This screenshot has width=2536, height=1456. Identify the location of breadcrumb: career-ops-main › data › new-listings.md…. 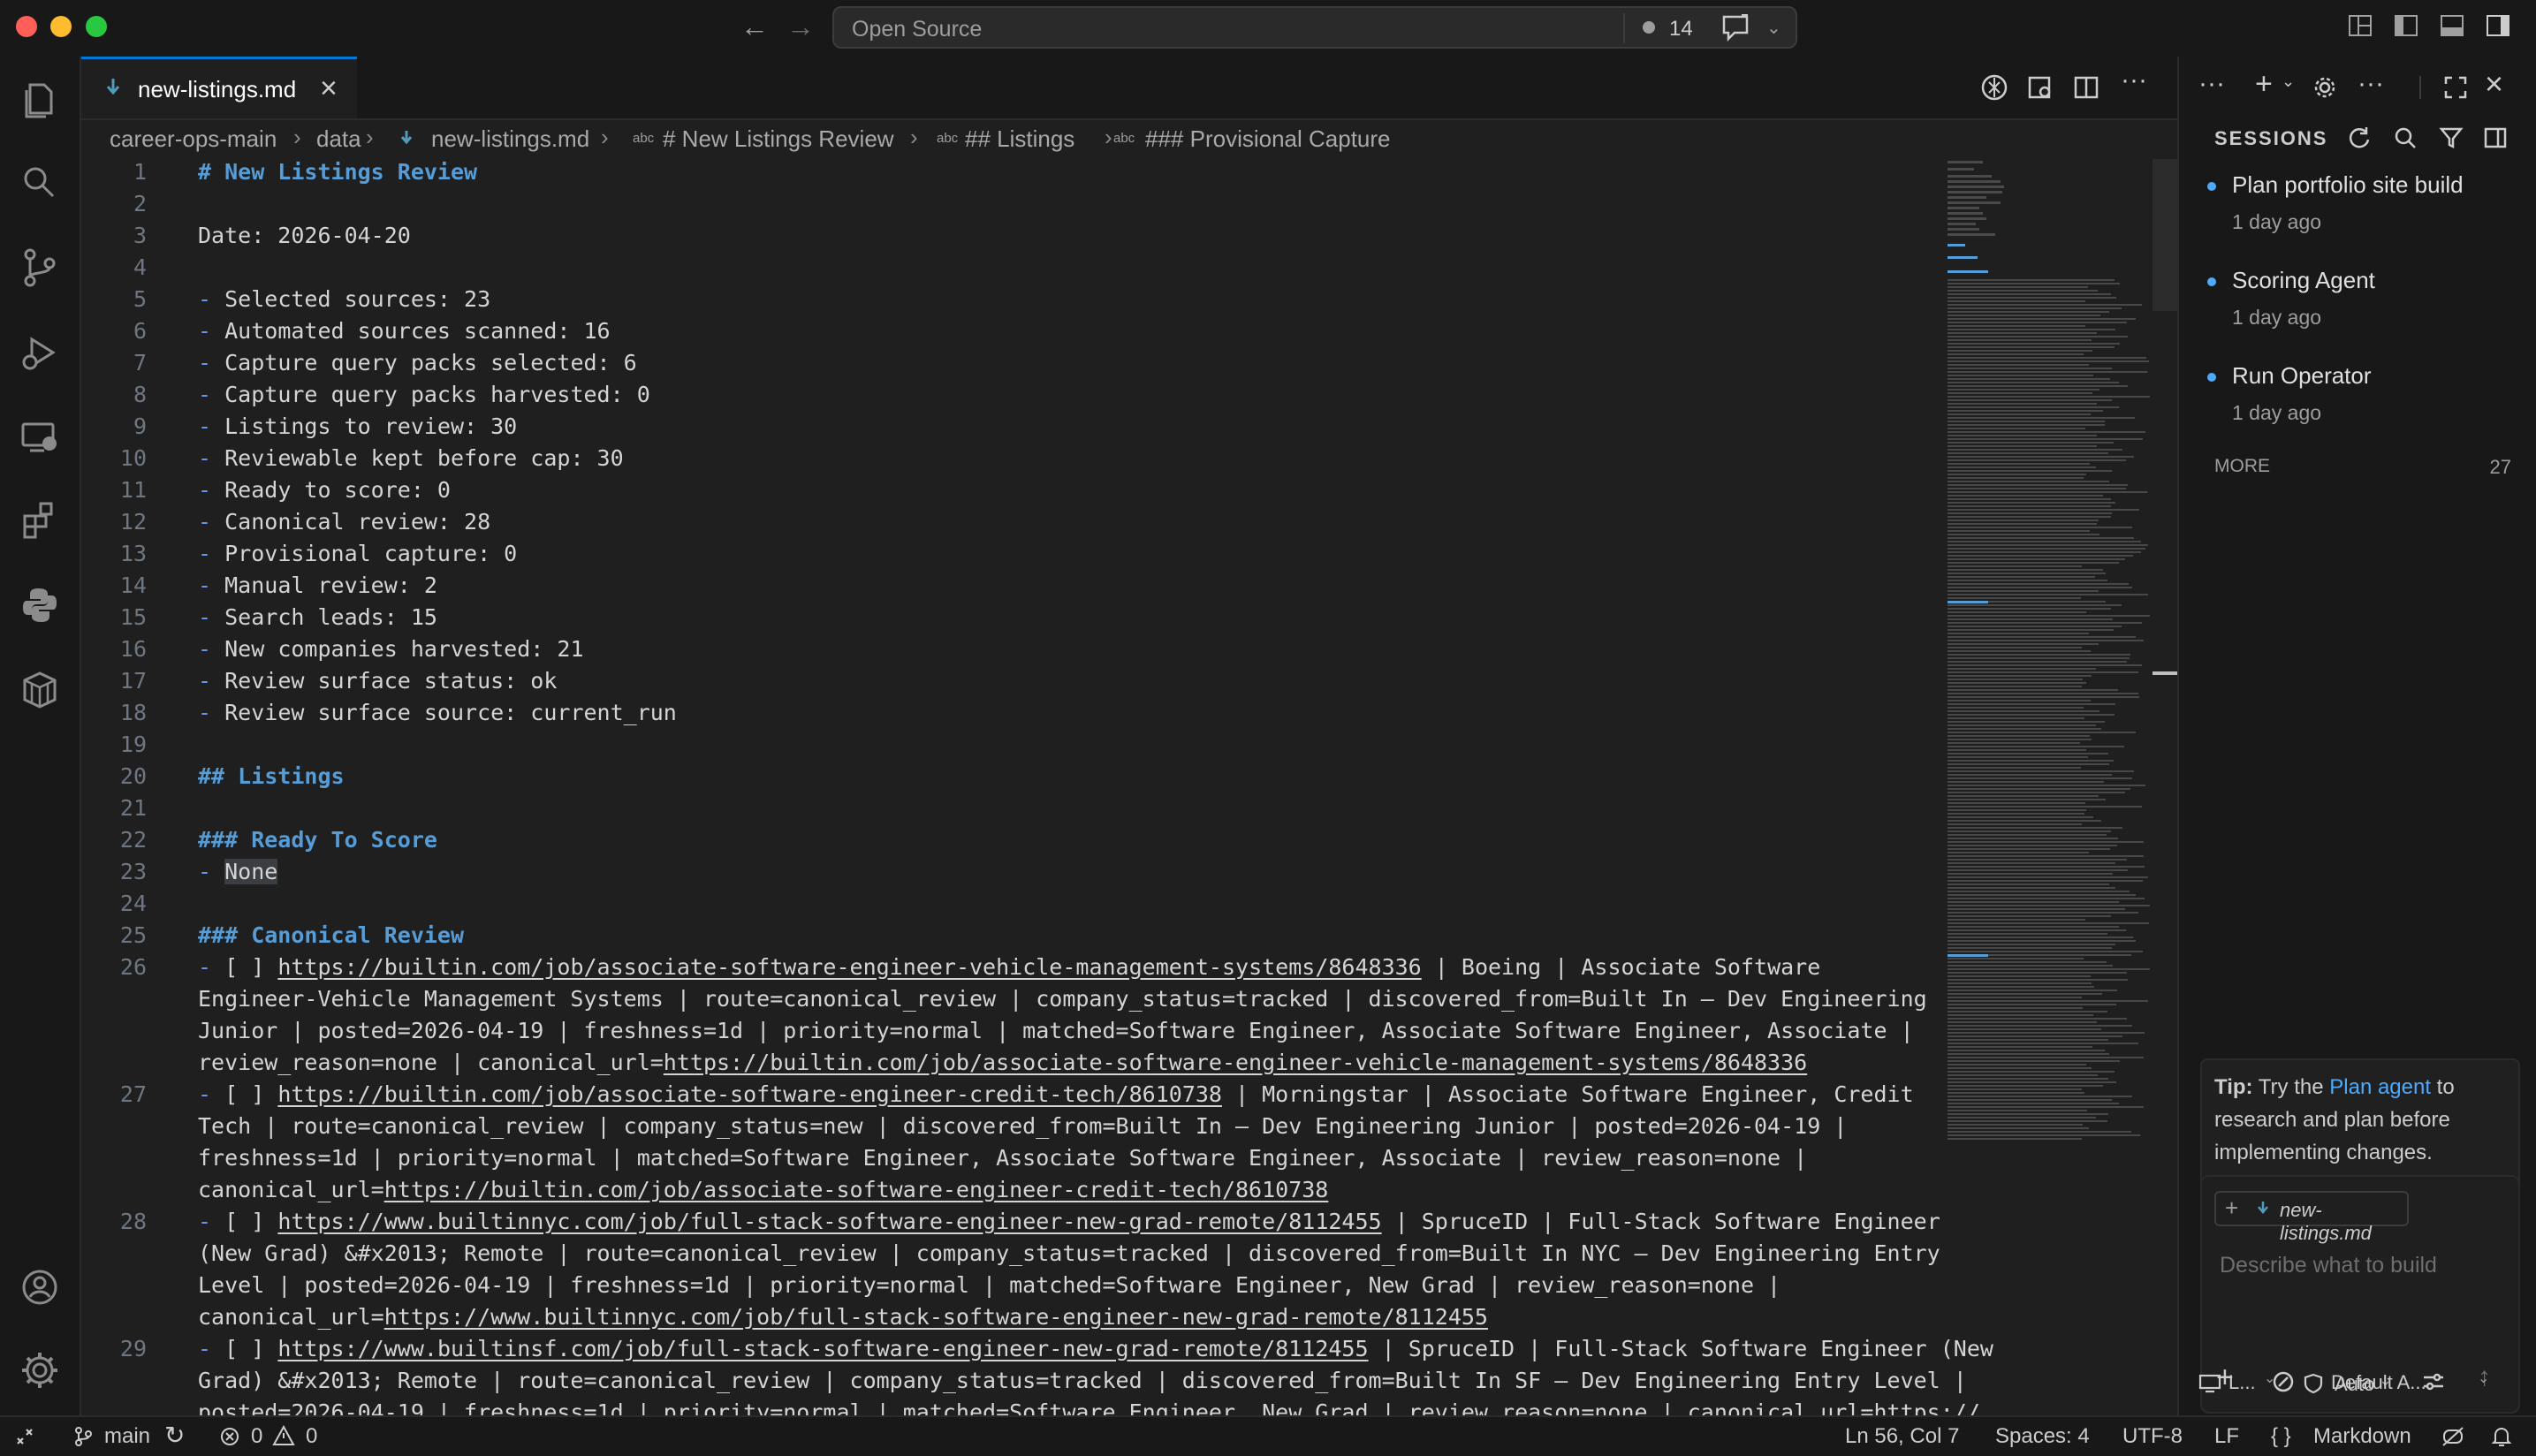
(1129, 139).